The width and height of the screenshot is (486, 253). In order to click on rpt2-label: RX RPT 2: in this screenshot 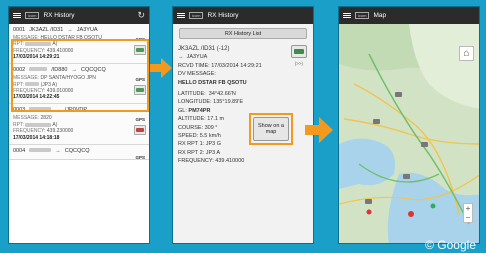, I will do `click(191, 152)`.